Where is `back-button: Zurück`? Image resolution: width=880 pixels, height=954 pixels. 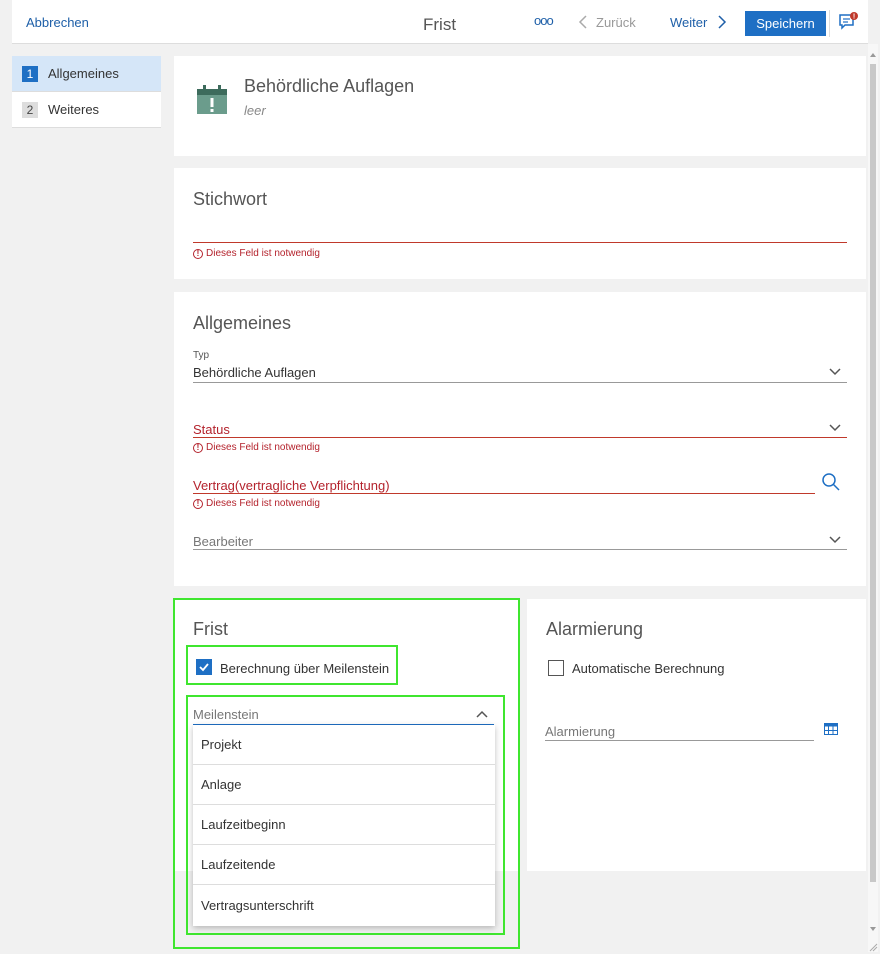 back-button: Zurück is located at coordinates (607, 22).